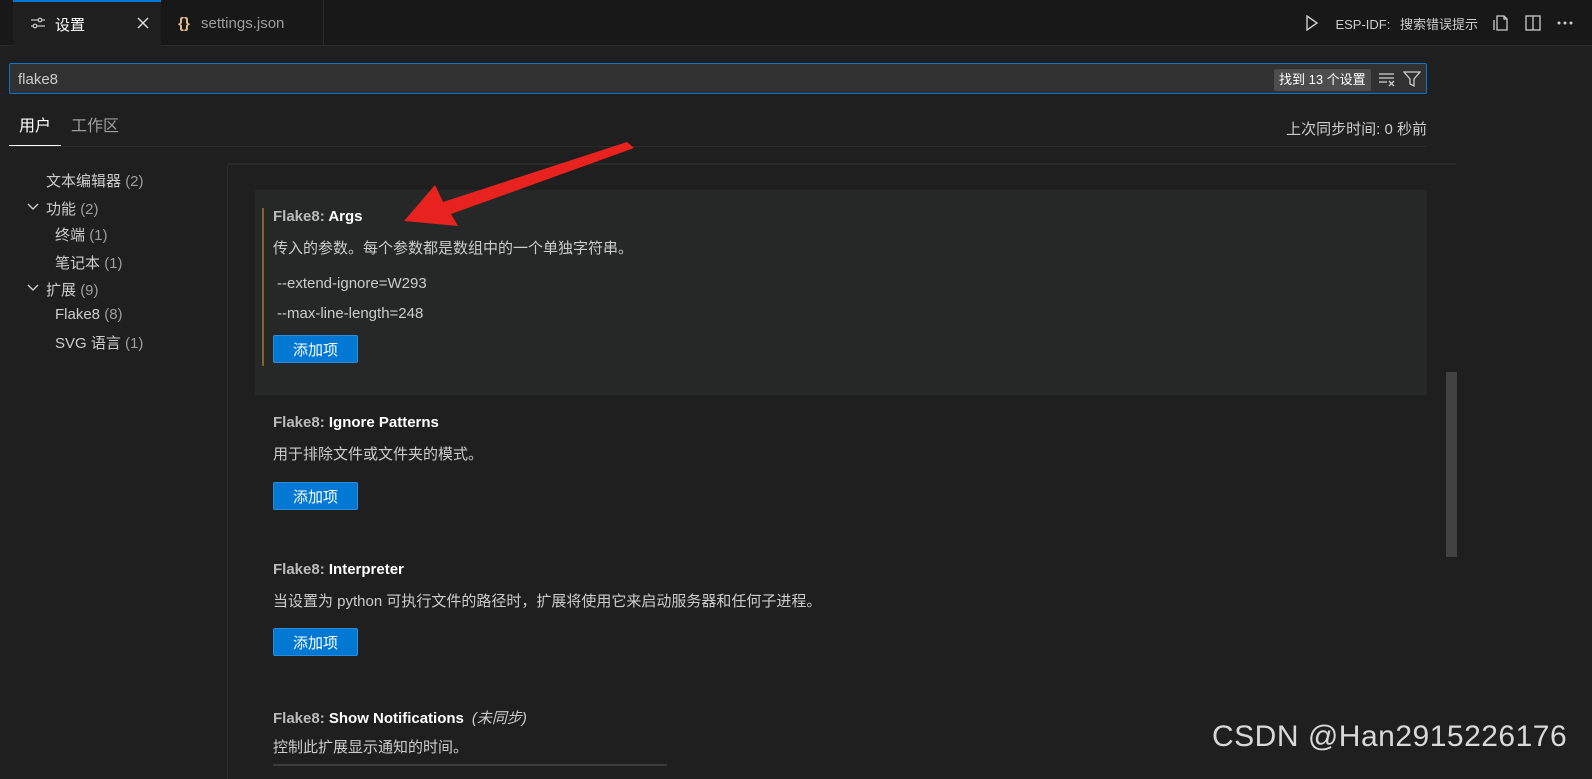 This screenshot has height=779, width=1592. Describe the element at coordinates (453, 248) in the screenshot. I see `setting-description: 传入的参数。每个参数都是数组中的一个单独字符串。` at that location.